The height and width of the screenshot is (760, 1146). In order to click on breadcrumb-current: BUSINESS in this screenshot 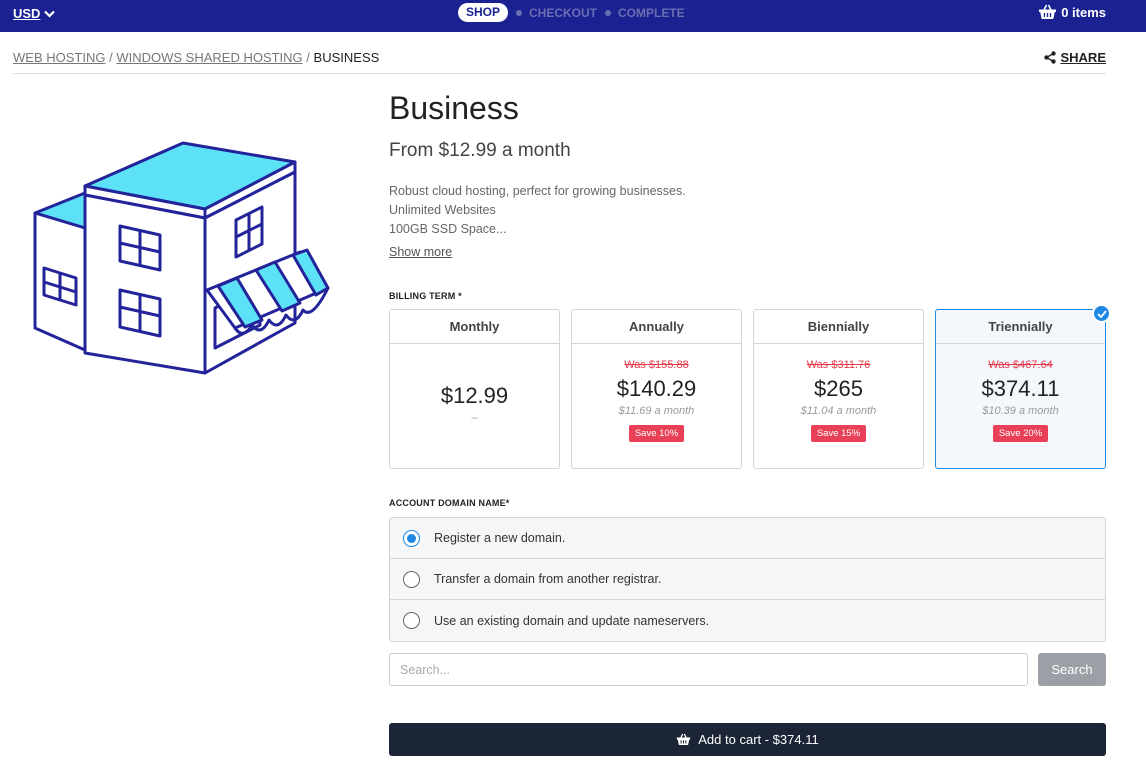, I will do `click(346, 57)`.